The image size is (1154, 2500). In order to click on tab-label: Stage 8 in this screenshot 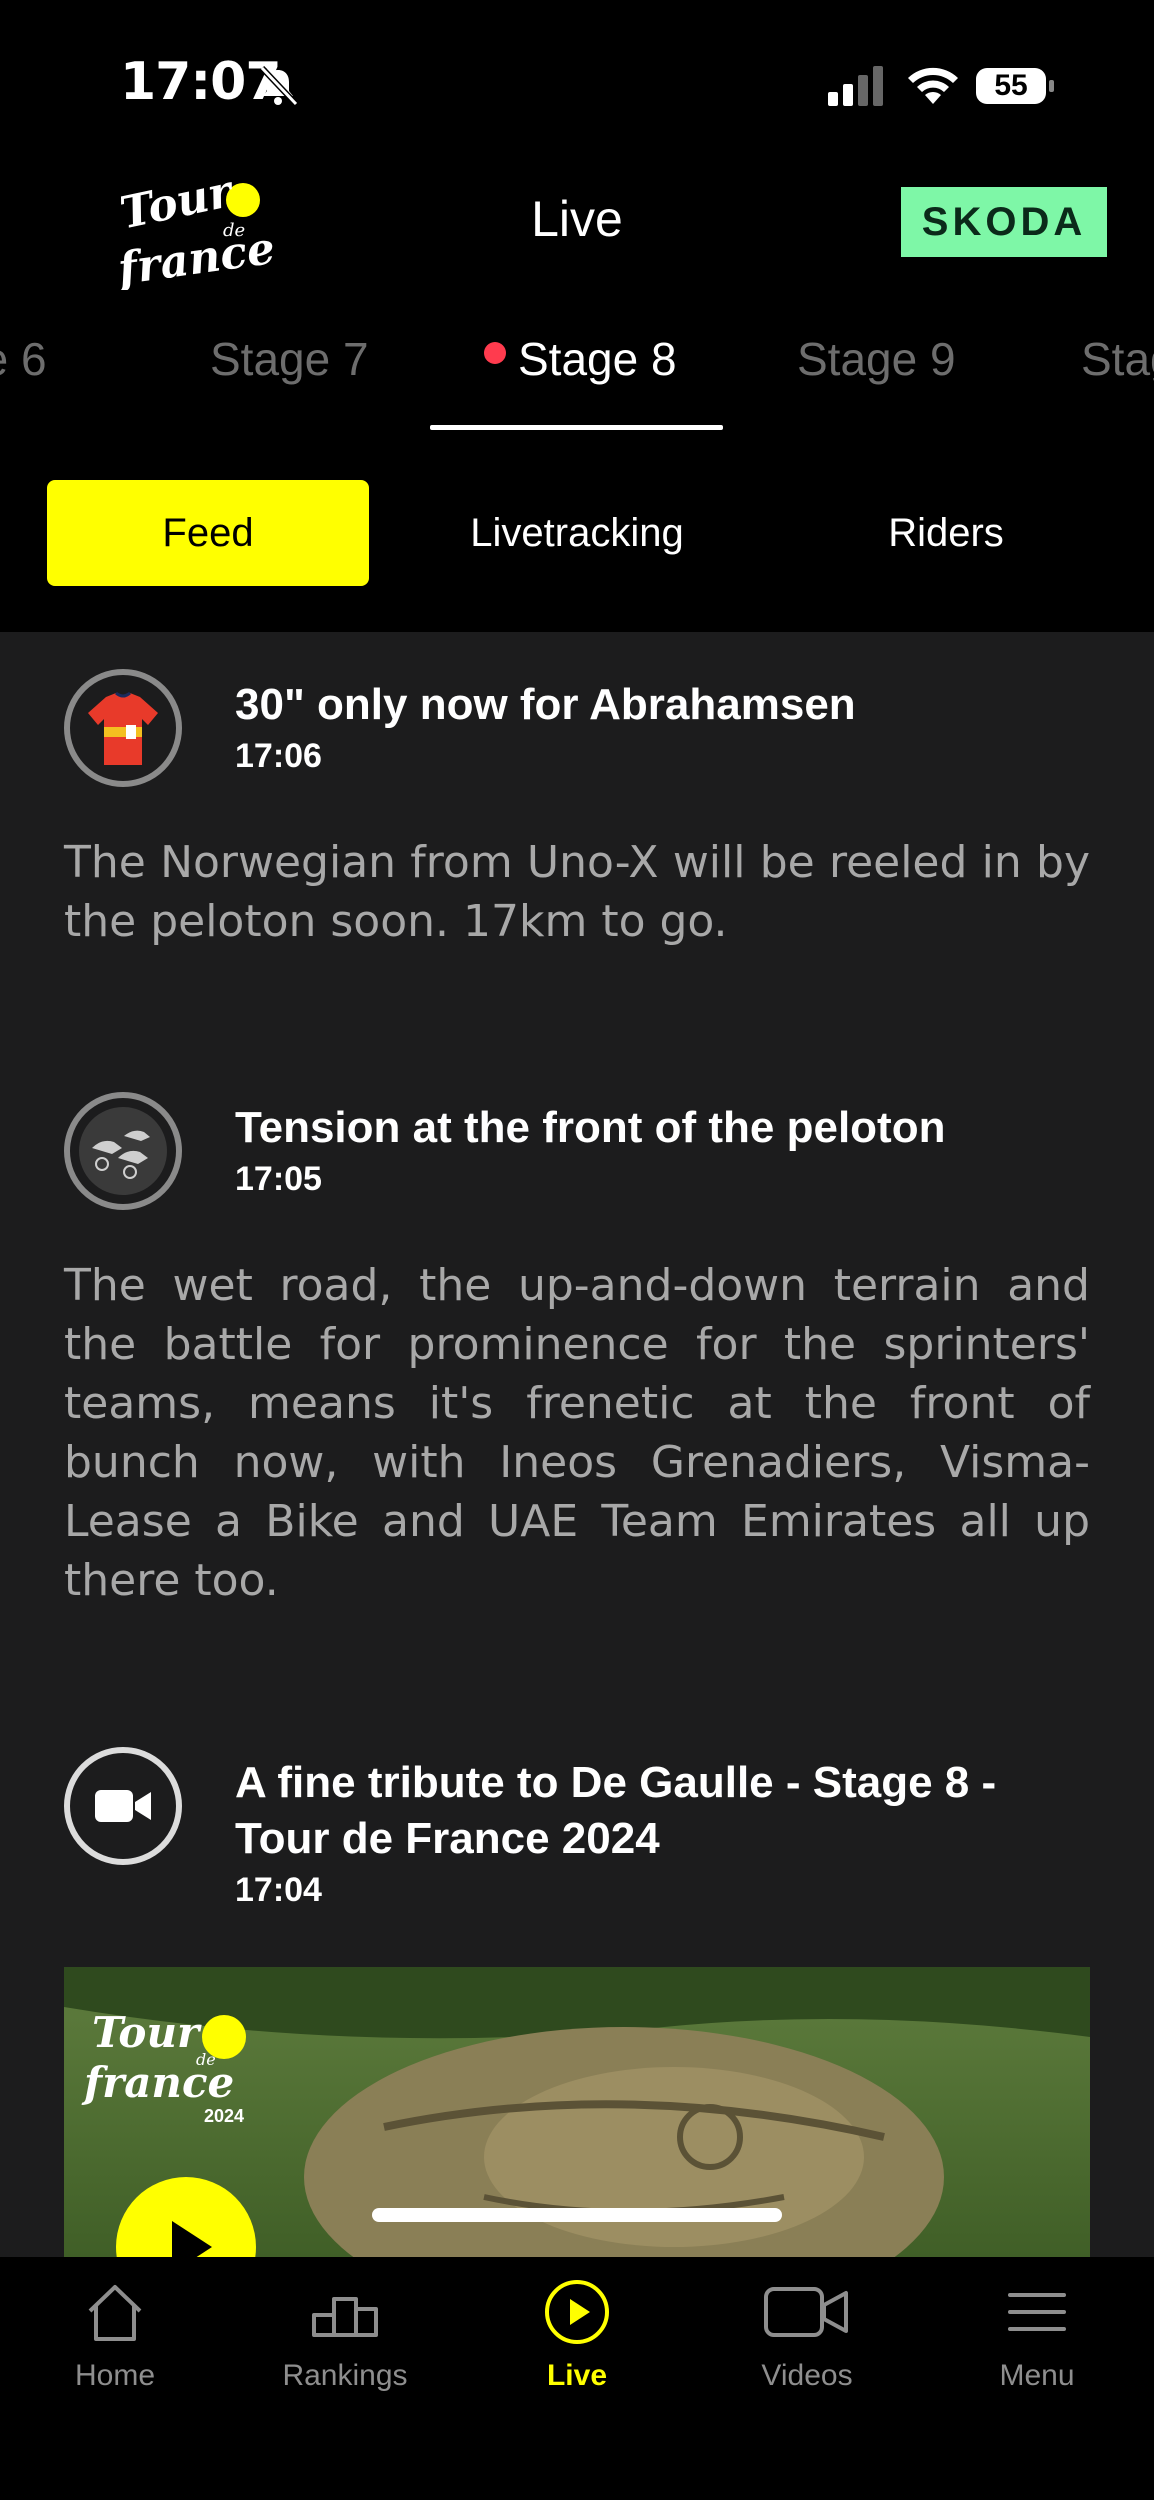, I will do `click(597, 359)`.